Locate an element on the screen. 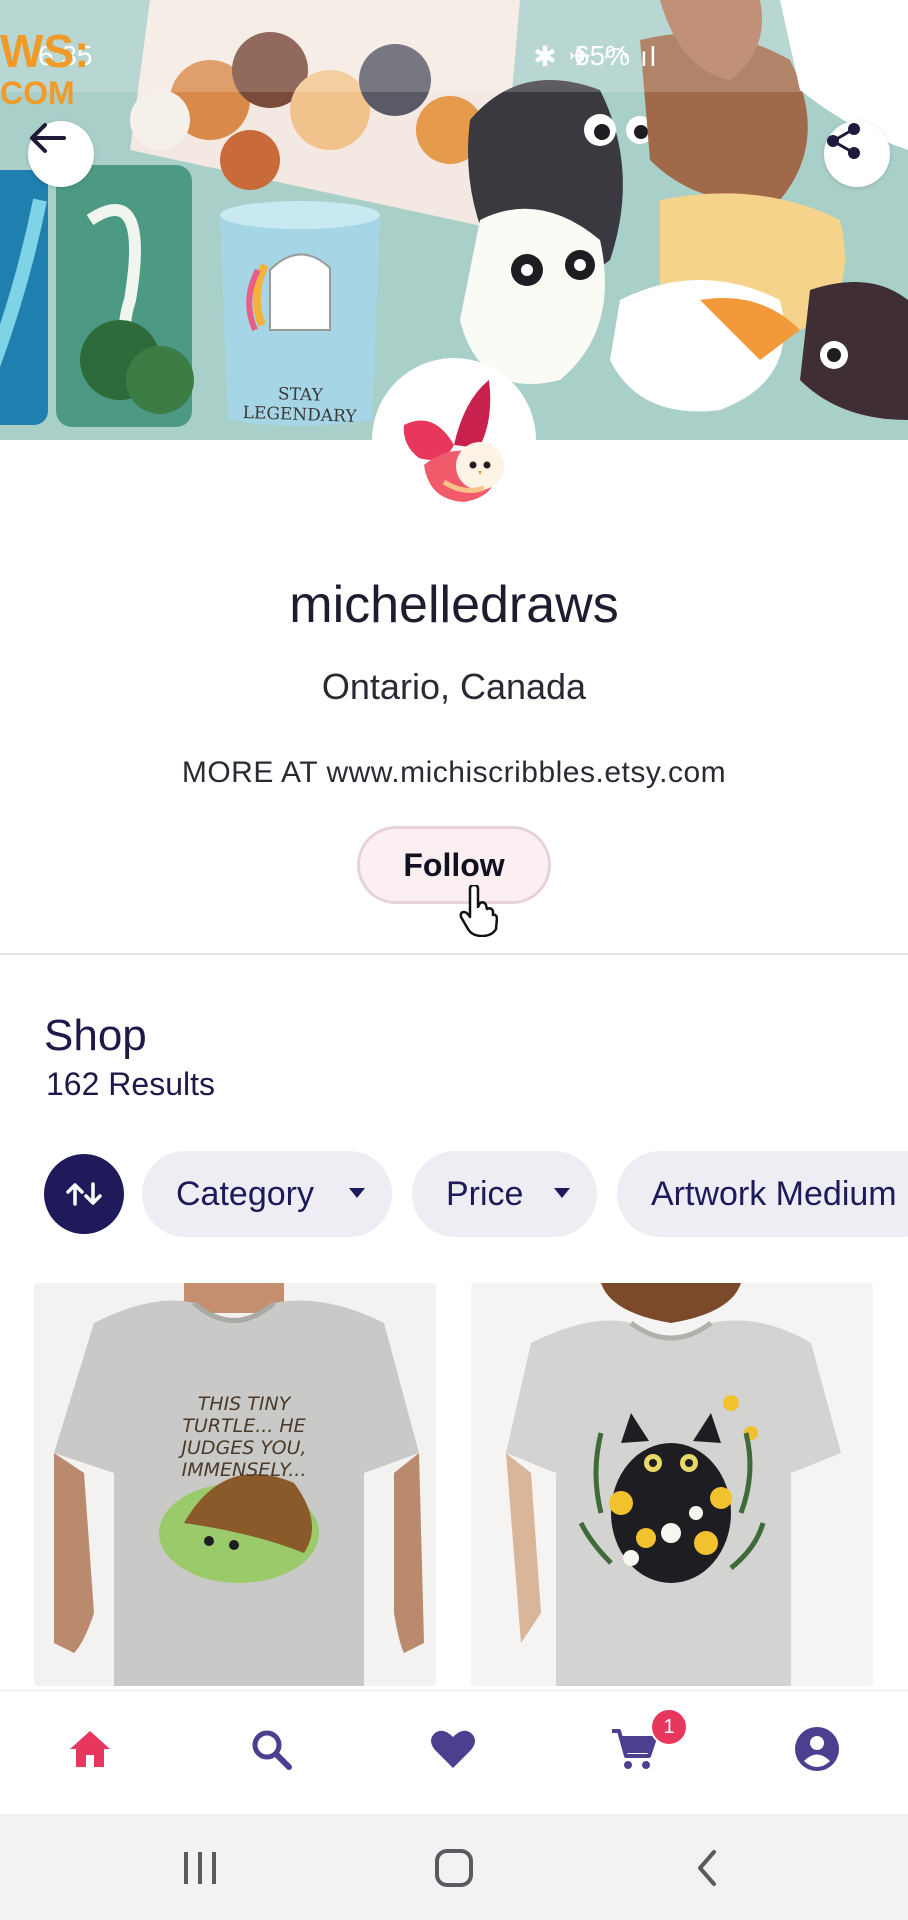 Image resolution: width=908 pixels, height=1920 pixels. mug-text: STAY LEGENDARY is located at coordinates (299, 405).